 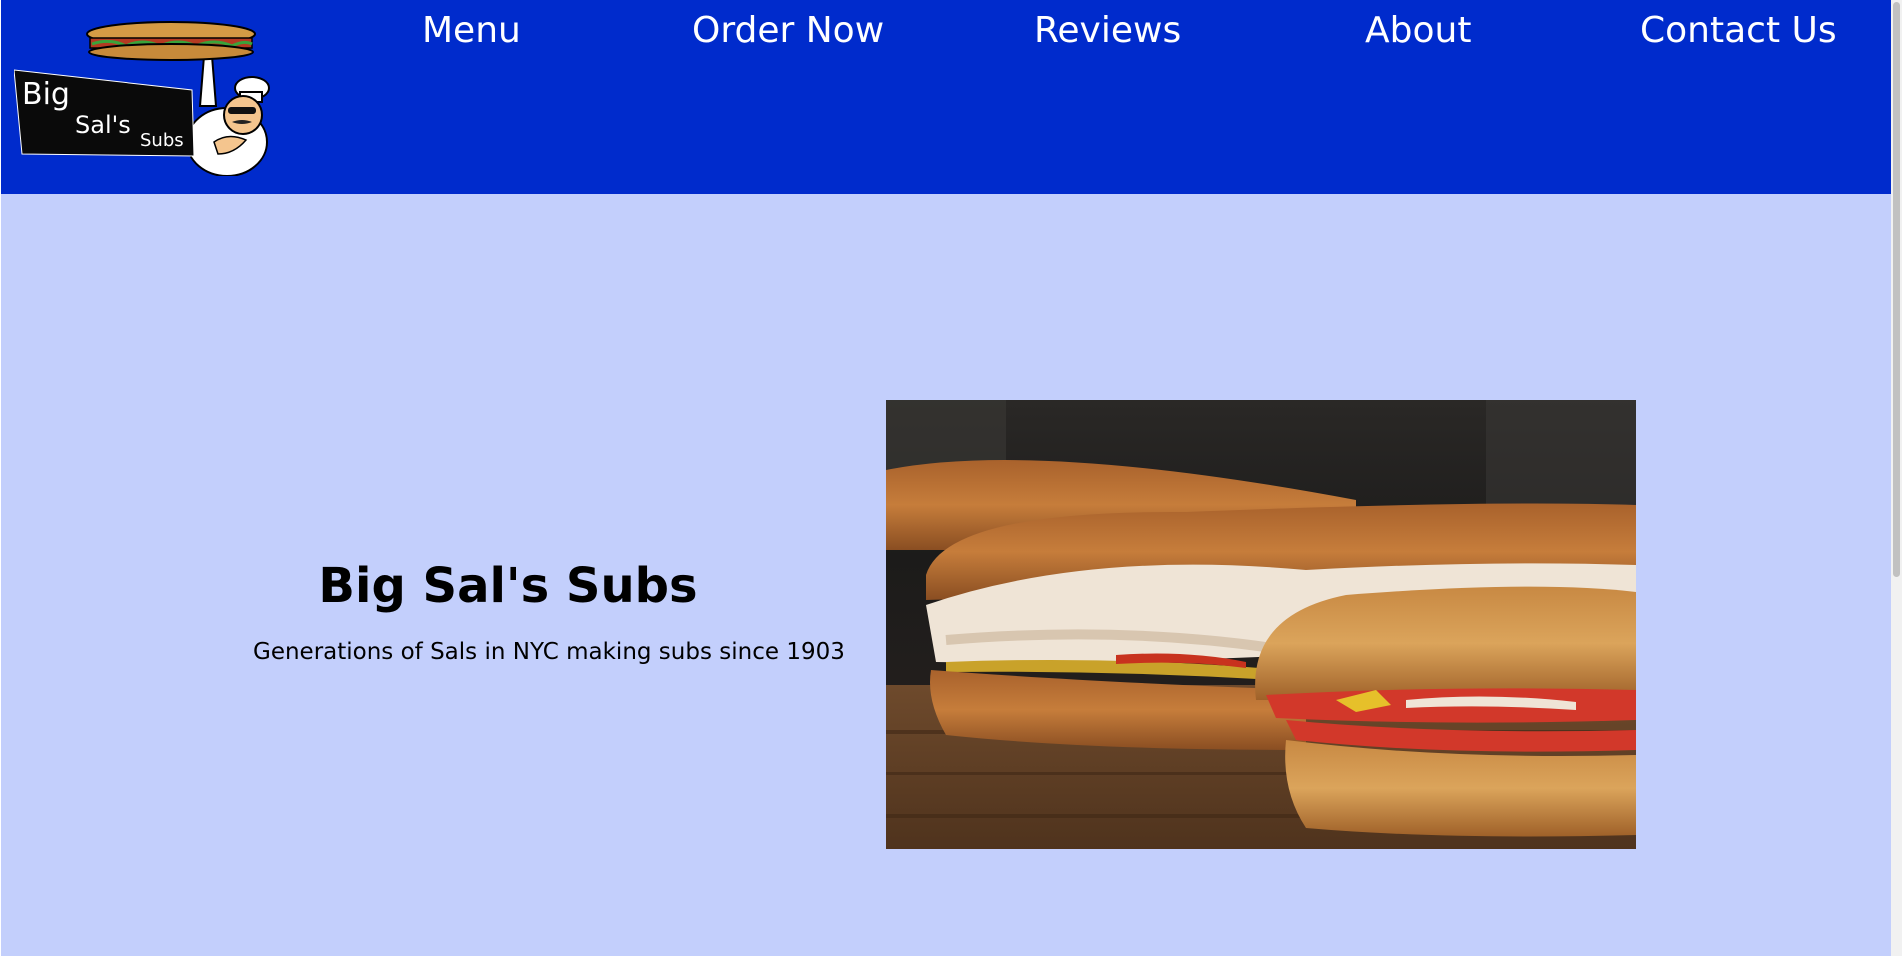 I want to click on logo-word-big: Big, so click(x=46, y=94).